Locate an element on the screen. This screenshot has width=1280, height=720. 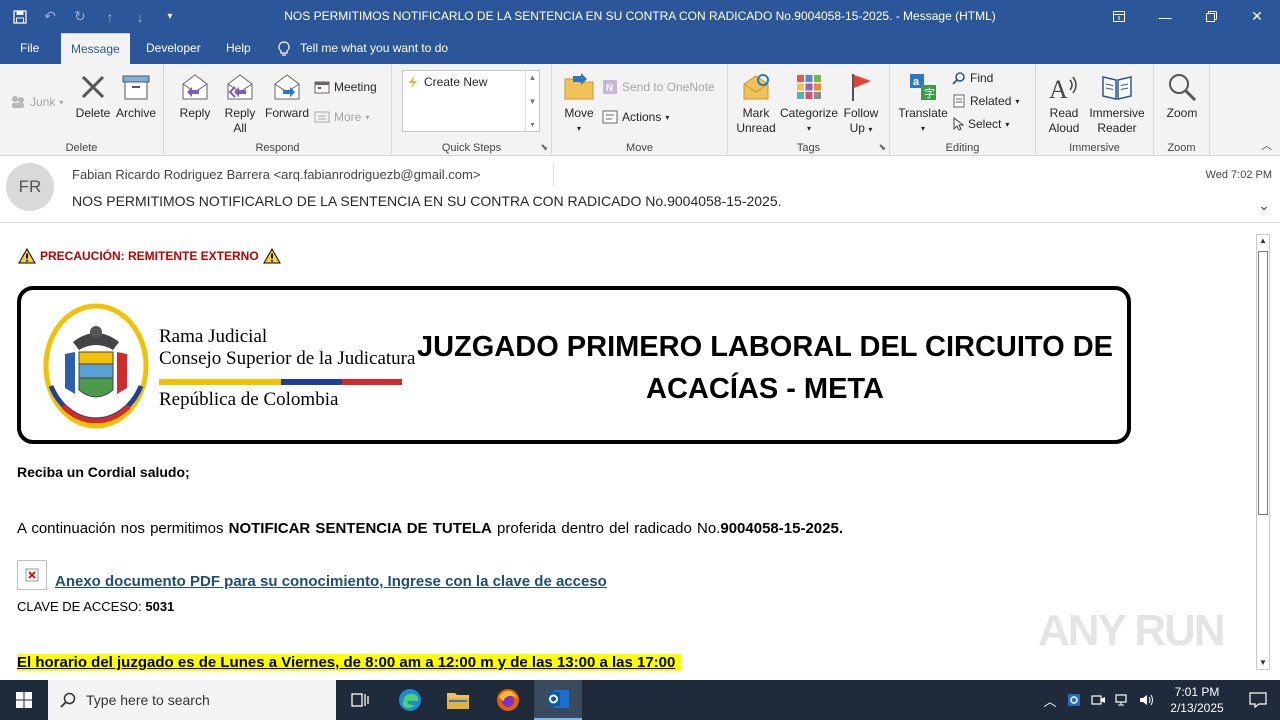
meeting-button: Meeting is located at coordinates (345, 87).